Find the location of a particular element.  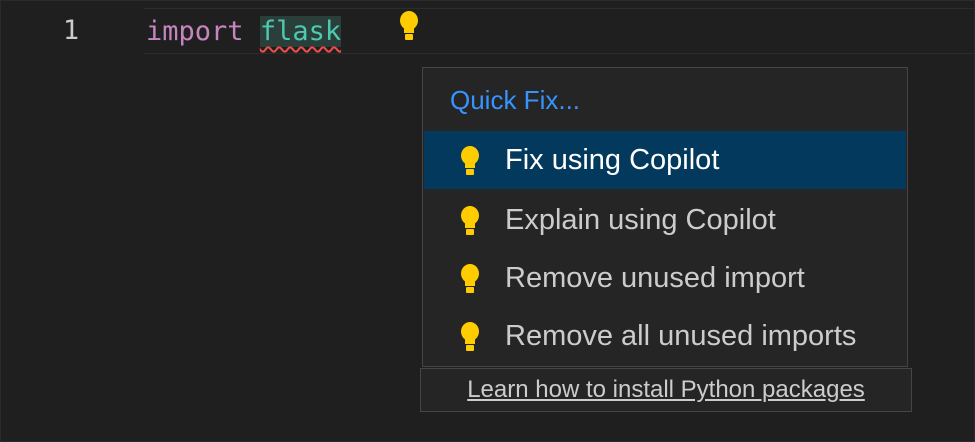

learn-more-bar: Learn how to install Python packages is located at coordinates (666, 390).